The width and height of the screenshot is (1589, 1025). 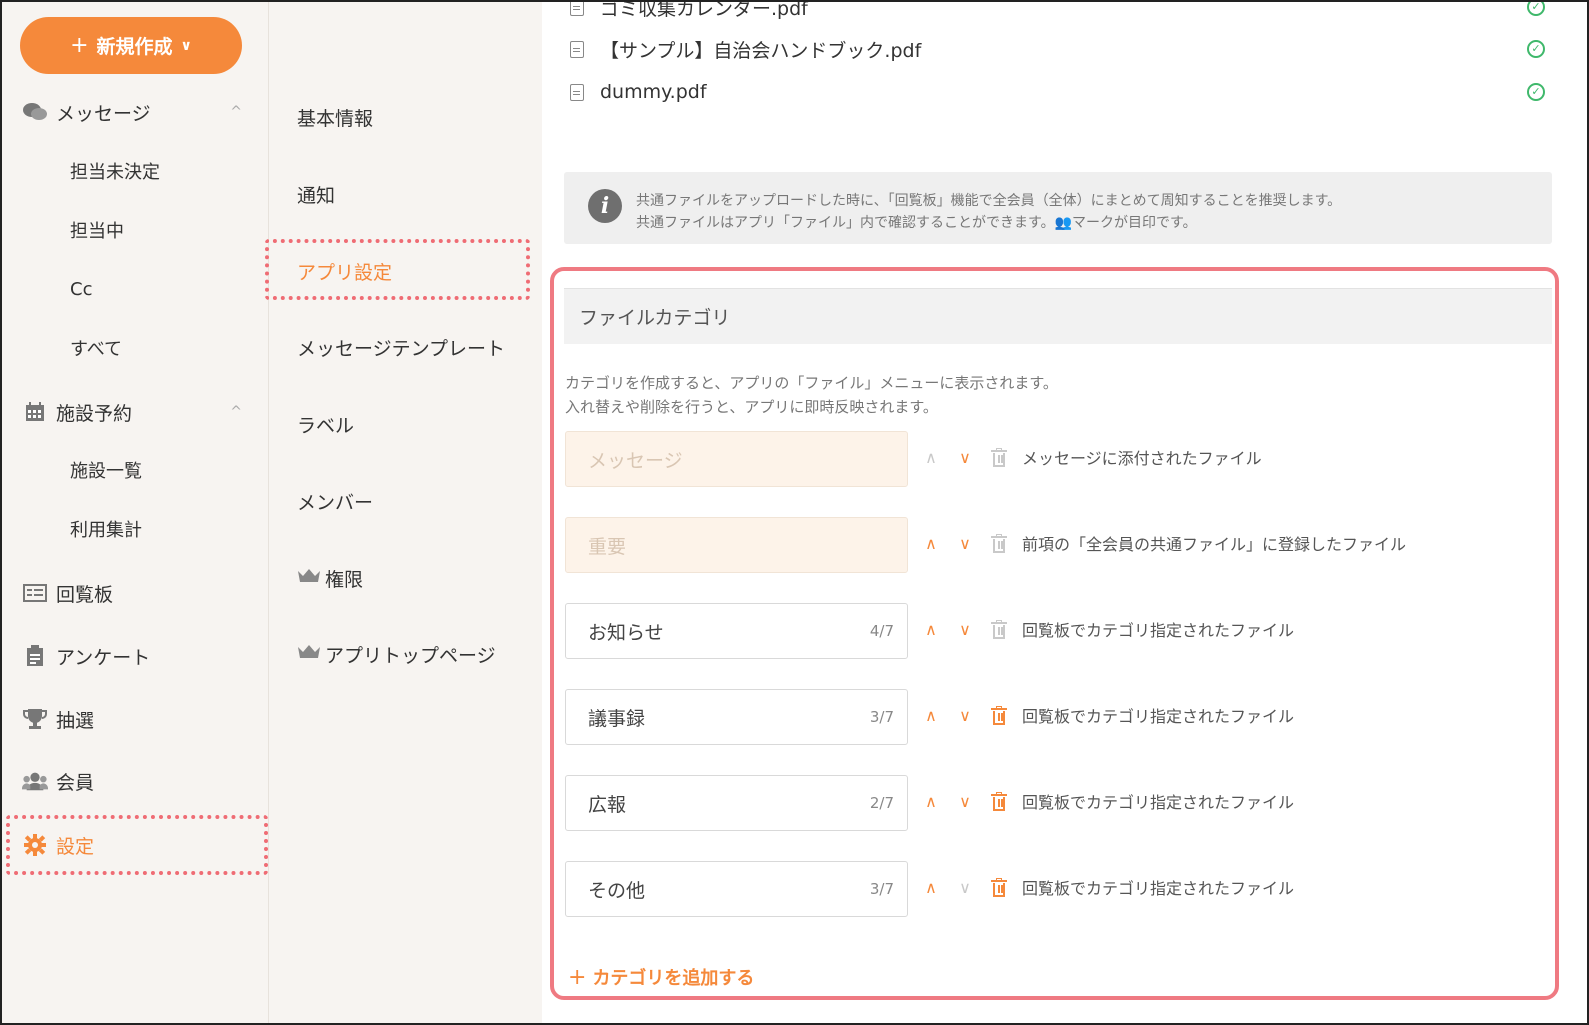 I want to click on new-create-button: + 新規作成 ∨, so click(x=131, y=45).